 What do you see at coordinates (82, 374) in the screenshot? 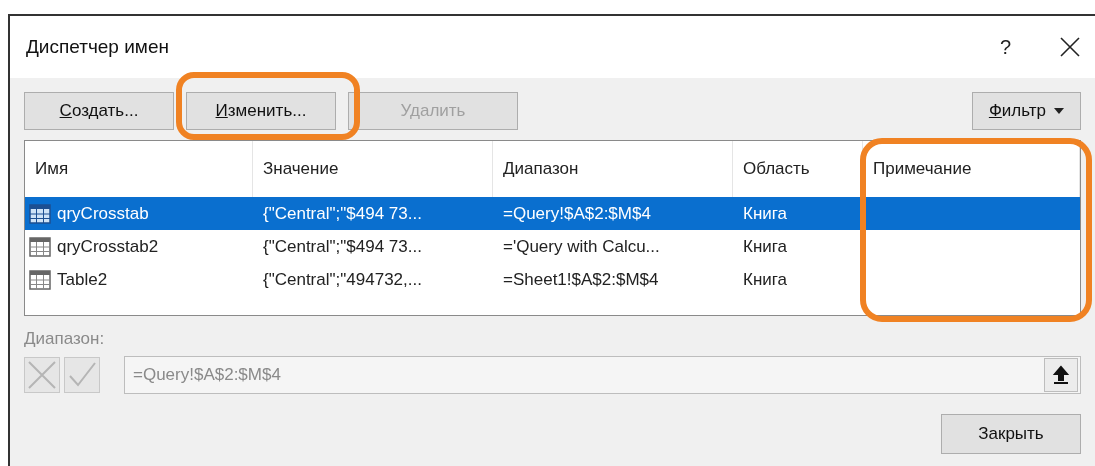
I see `check-icon` at bounding box center [82, 374].